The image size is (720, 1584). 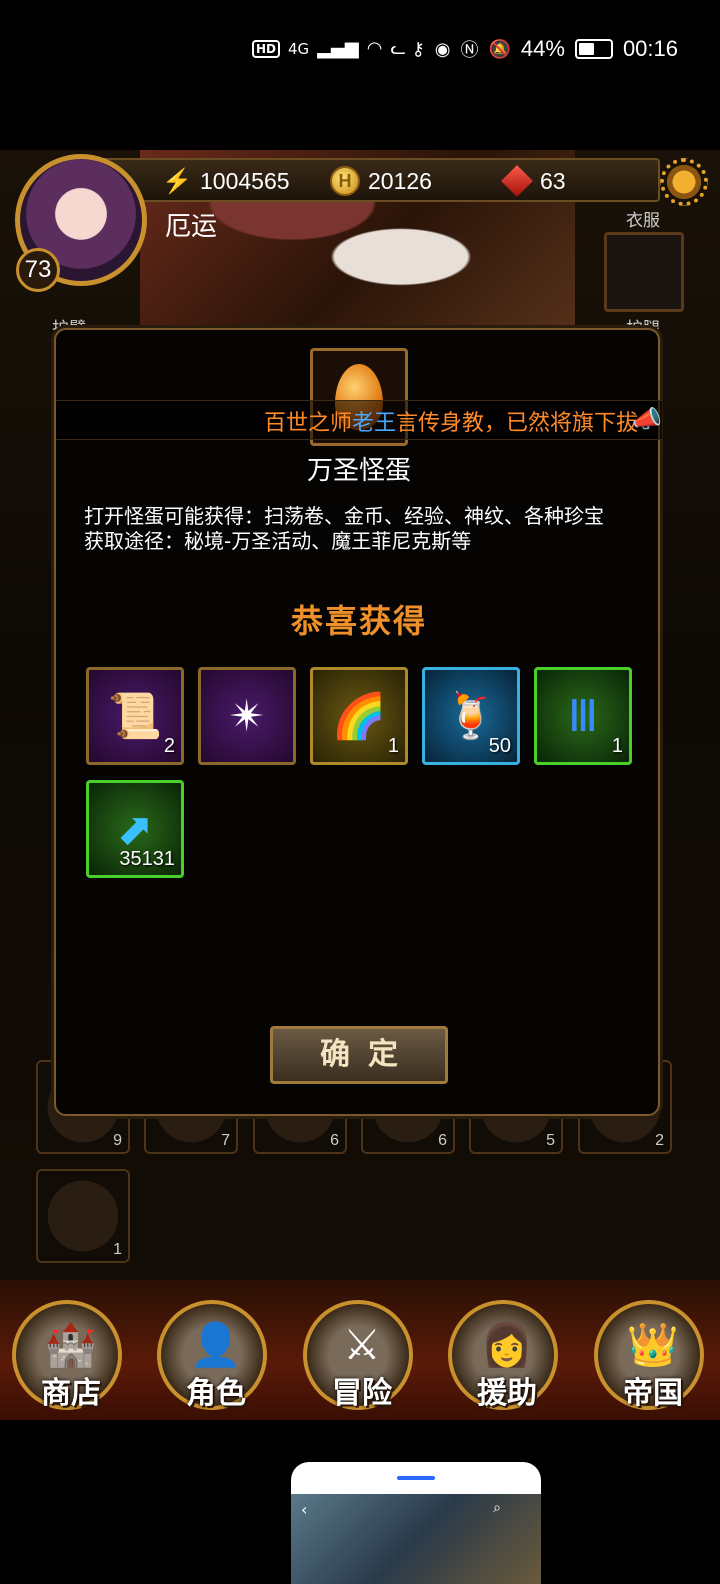 I want to click on slot-count: 7, so click(x=225, y=1140).